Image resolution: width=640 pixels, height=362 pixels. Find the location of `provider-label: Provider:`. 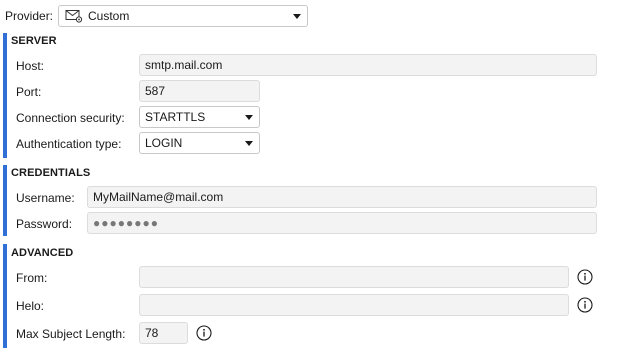

provider-label: Provider: is located at coordinates (29, 16).